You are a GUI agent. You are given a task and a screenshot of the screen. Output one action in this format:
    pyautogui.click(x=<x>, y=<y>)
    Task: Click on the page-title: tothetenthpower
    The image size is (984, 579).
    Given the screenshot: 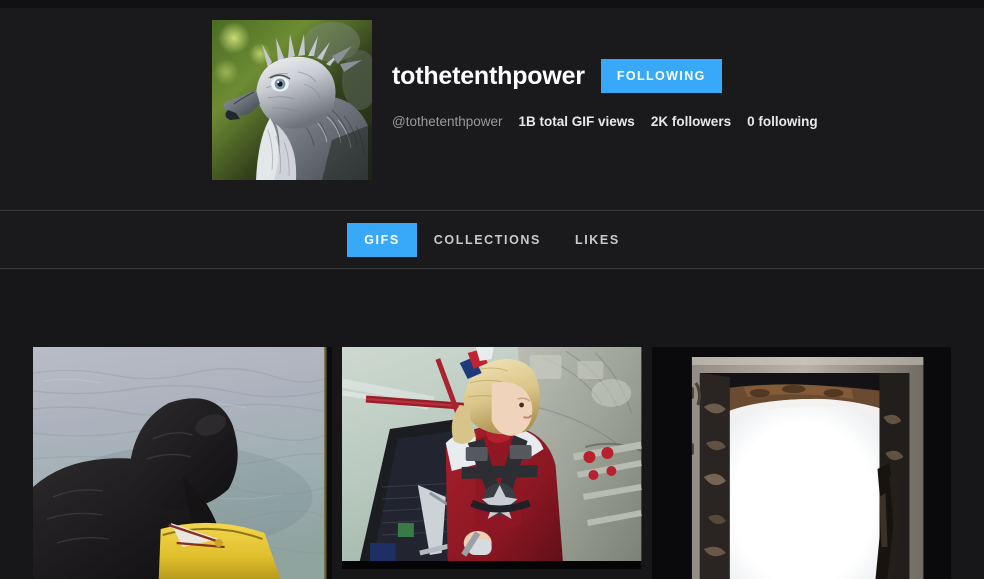 What is the action you would take?
    pyautogui.click(x=488, y=75)
    